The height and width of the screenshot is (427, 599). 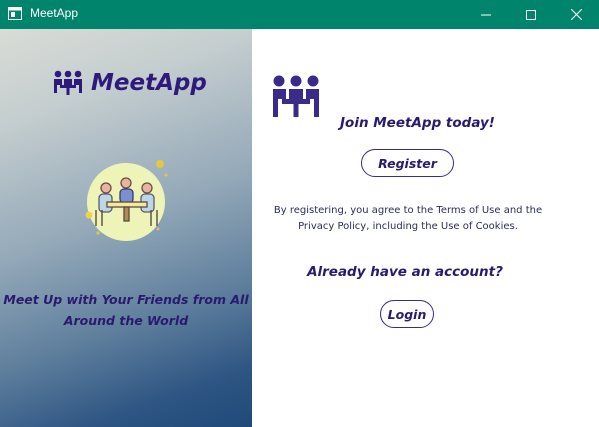 I want to click on minimize-button, so click(x=486, y=14).